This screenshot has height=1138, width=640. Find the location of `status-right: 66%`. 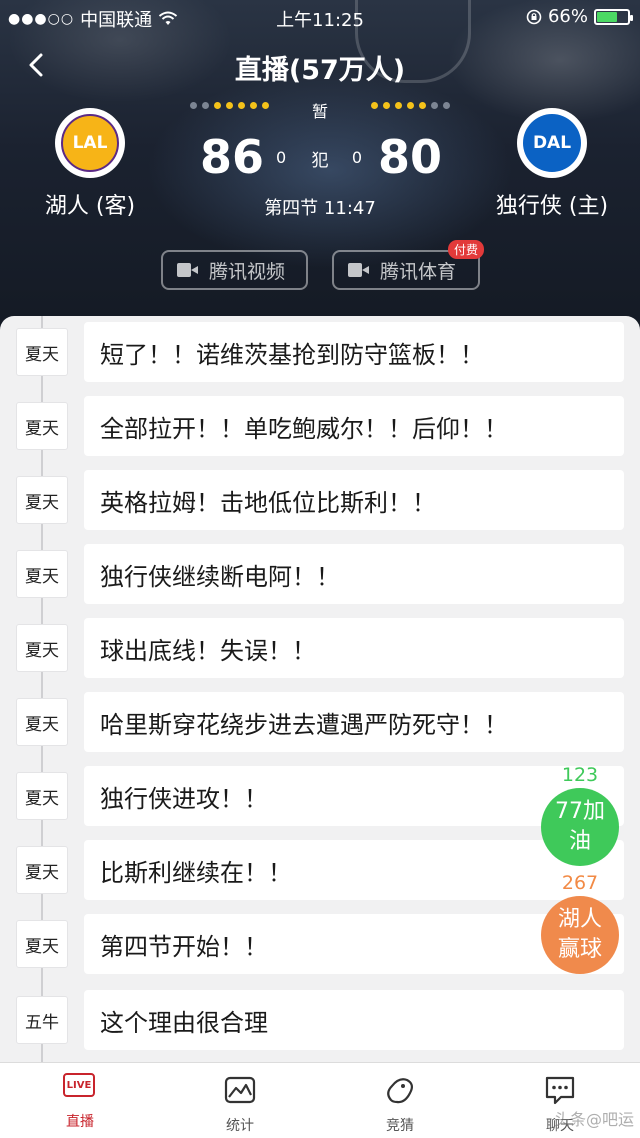

status-right: 66% is located at coordinates (579, 16).